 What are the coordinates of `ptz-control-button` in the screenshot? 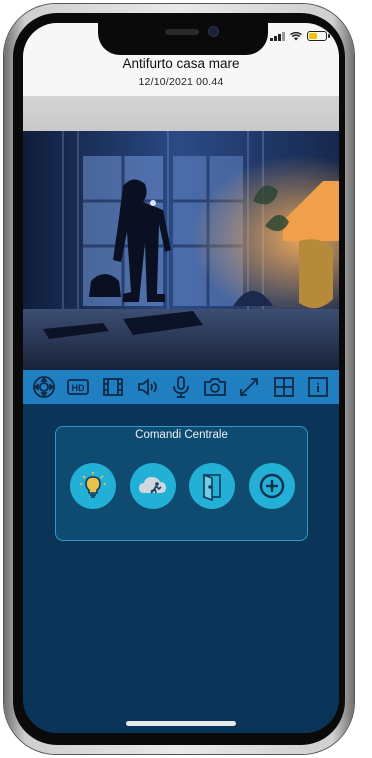 It's located at (44, 387).